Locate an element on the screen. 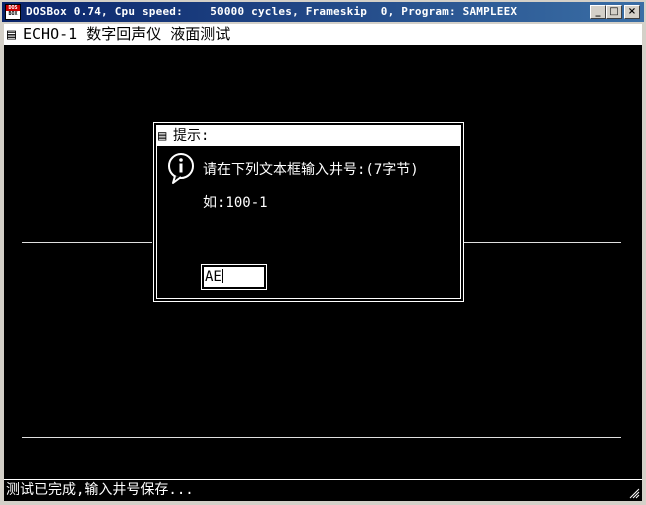 The height and width of the screenshot is (505, 646). maximize-icon: □ is located at coordinates (614, 11).